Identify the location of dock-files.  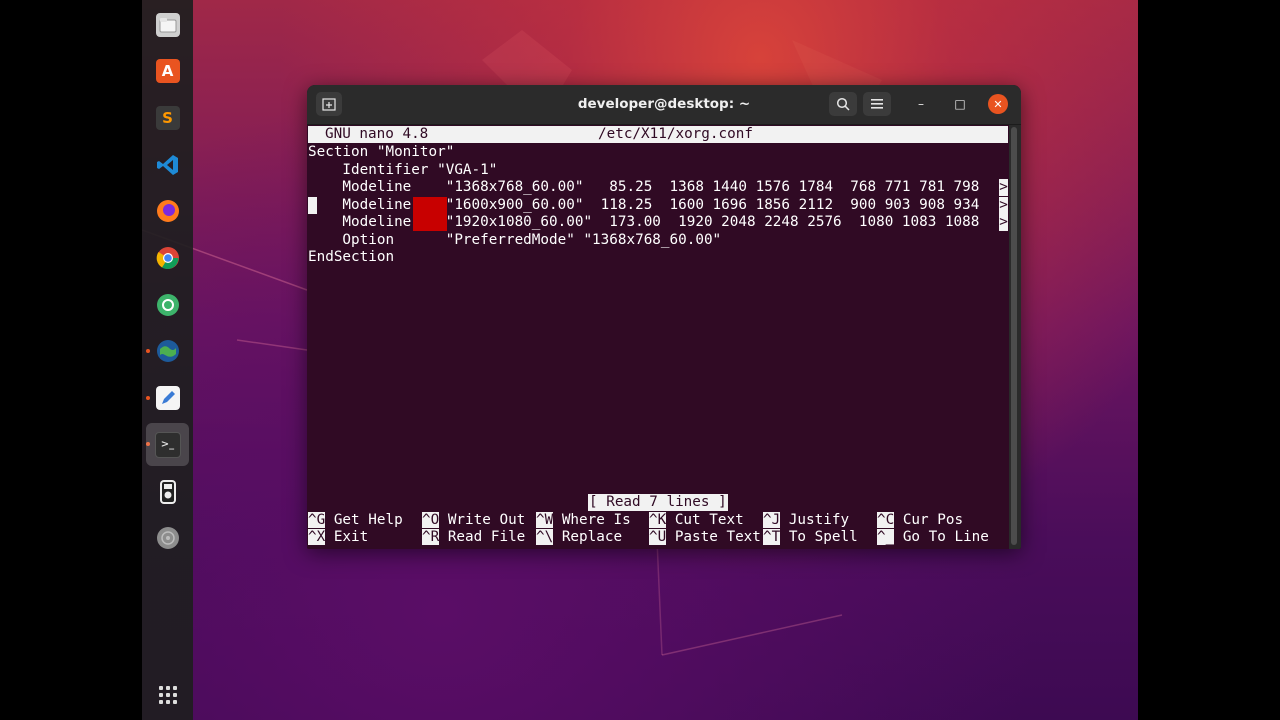
(167, 24).